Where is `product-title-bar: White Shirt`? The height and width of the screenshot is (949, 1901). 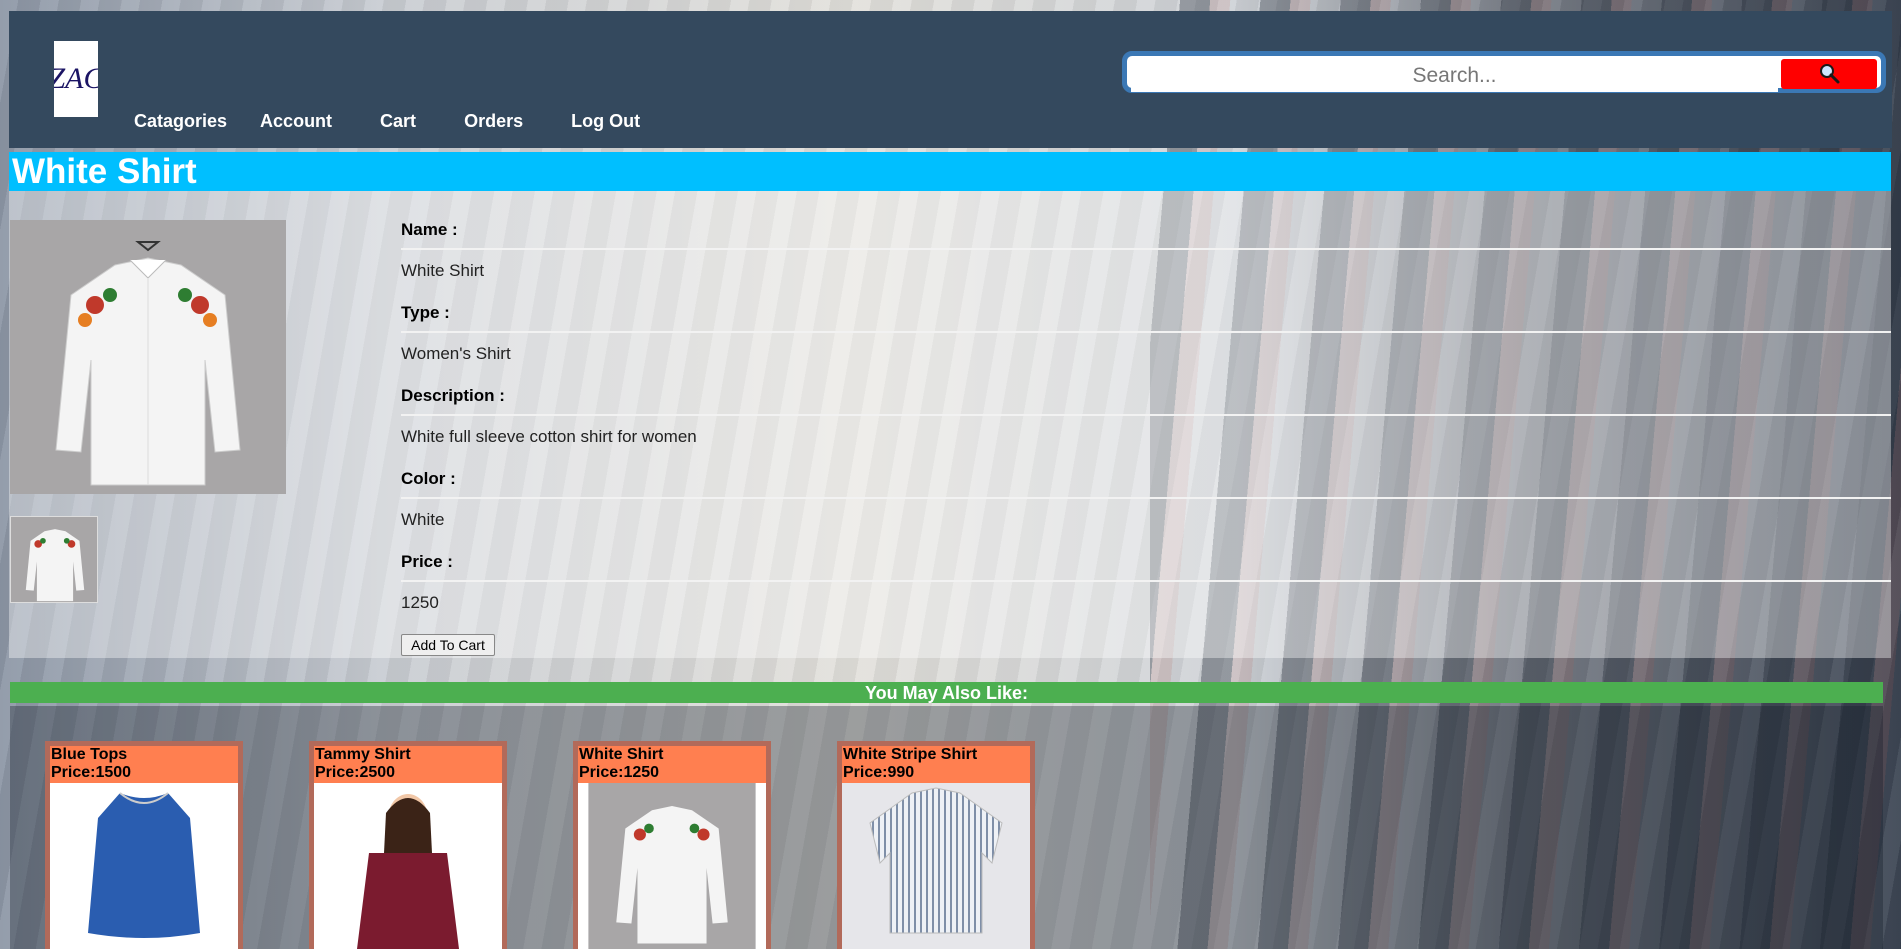 product-title-bar: White Shirt is located at coordinates (950, 171).